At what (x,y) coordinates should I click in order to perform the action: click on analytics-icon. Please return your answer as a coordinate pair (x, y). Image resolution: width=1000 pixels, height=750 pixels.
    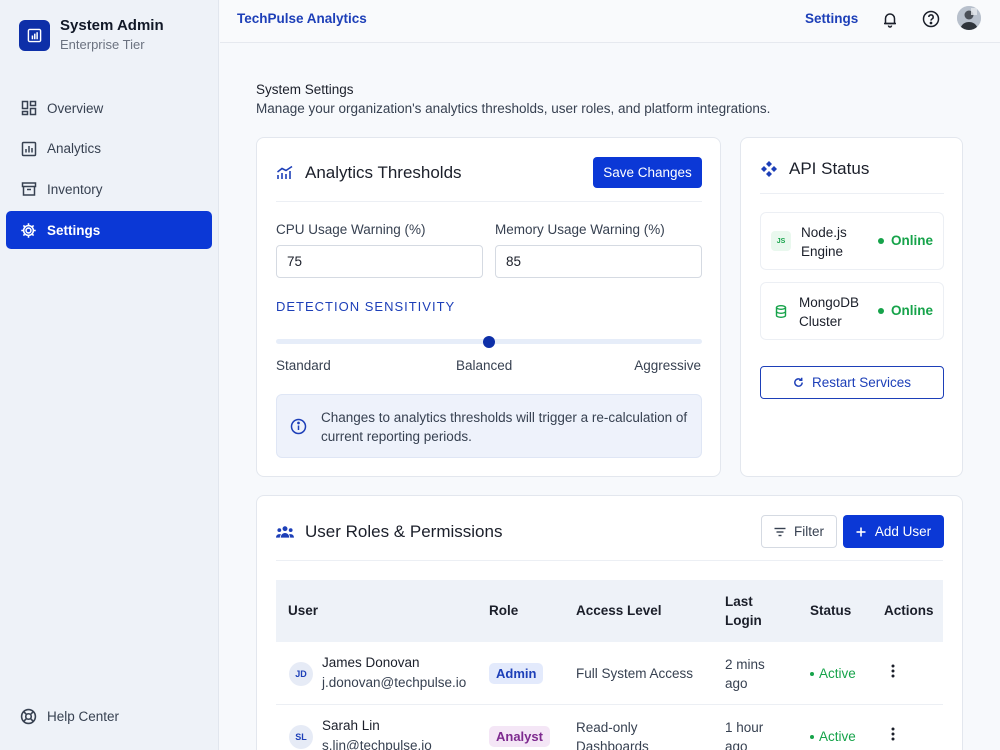
    Looking at the image, I should click on (285, 173).